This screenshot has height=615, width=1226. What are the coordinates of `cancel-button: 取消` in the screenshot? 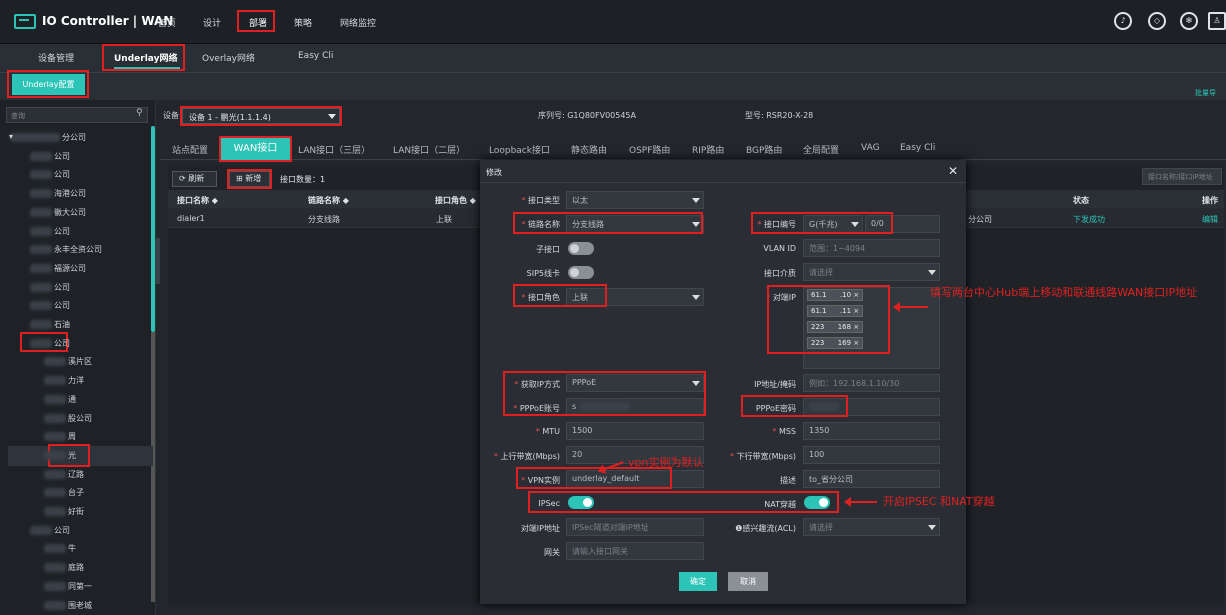 It's located at (748, 581).